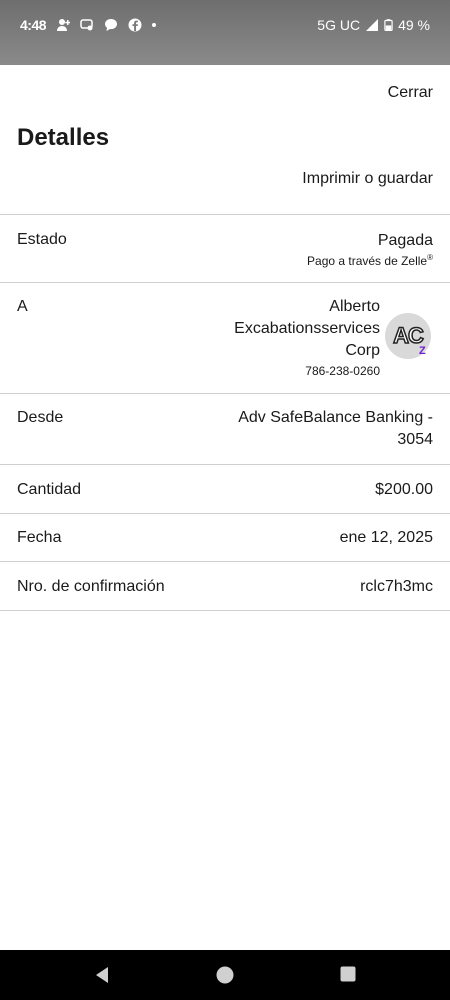 The image size is (450, 1000). Describe the element at coordinates (414, 25) in the screenshot. I see `battery-level: 49 %` at that location.